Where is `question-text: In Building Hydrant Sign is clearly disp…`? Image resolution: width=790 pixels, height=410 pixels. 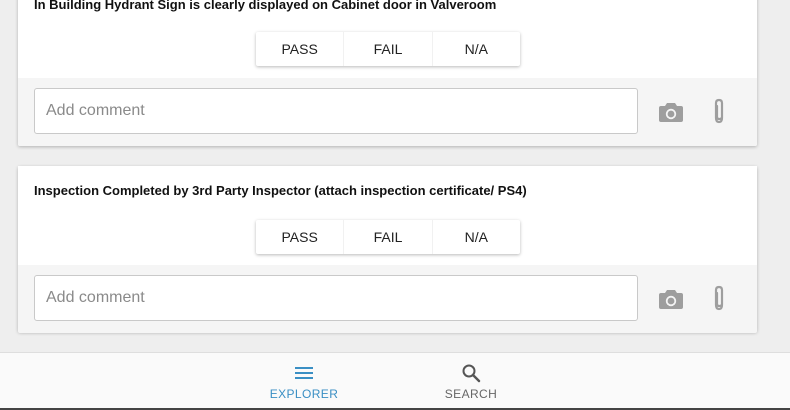 question-text: In Building Hydrant Sign is clearly disp… is located at coordinates (265, 6).